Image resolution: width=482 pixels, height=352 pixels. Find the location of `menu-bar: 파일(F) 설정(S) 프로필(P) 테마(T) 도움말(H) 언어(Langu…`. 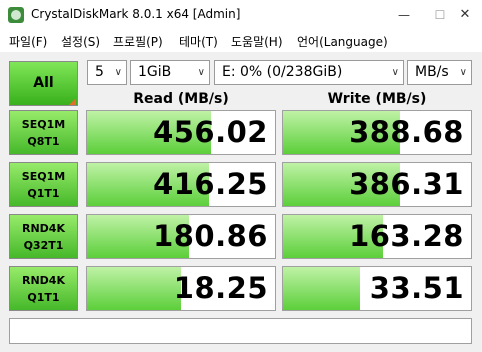

menu-bar: 파일(F) 설정(S) 프로필(P) 테마(T) 도움말(H) 언어(Langu… is located at coordinates (241, 41).